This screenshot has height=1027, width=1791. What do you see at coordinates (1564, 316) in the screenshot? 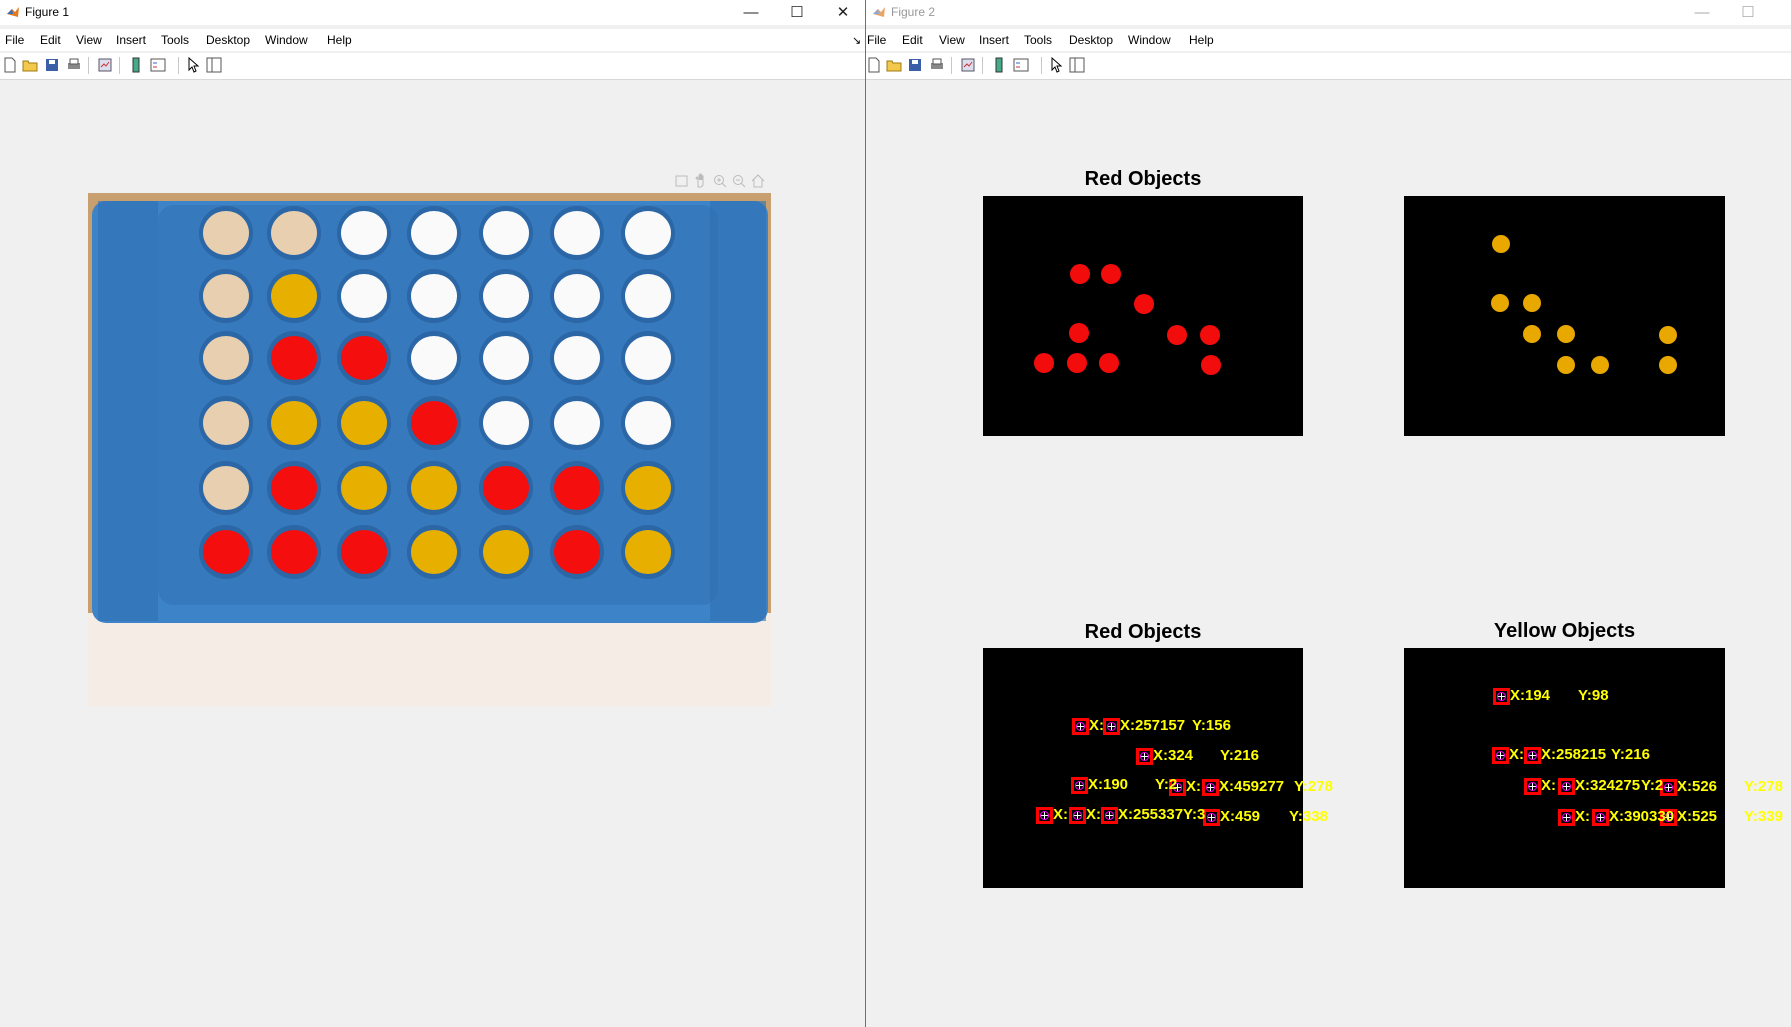
I see `yellow-objects-axes-top` at bounding box center [1564, 316].